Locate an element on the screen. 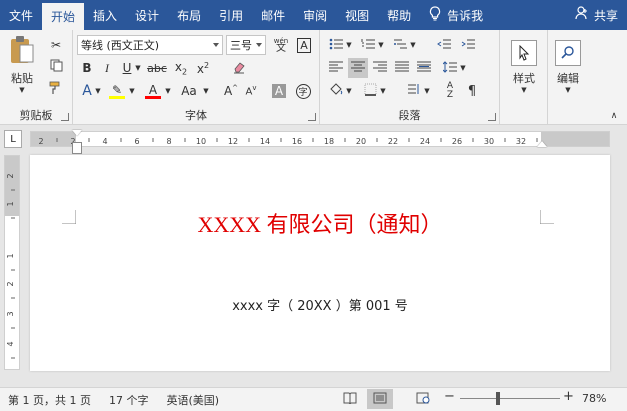 This screenshot has height=411, width=627. multilevel-list-button is located at coordinates (400, 45).